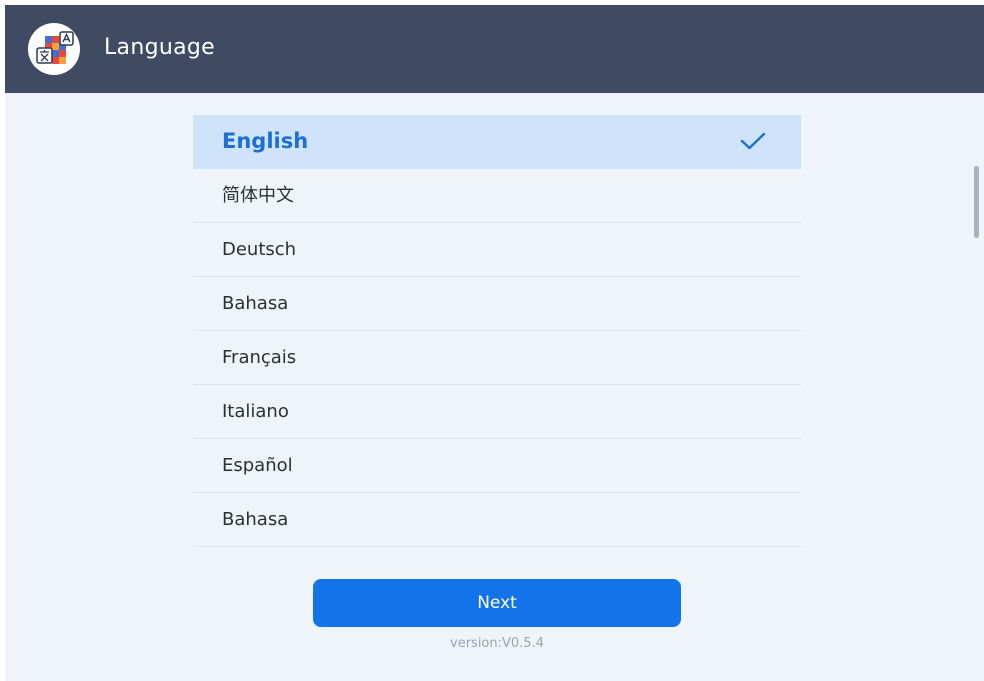 The height and width of the screenshot is (681, 984). I want to click on language-option-simplified-chinese: 简体中文, so click(497, 196).